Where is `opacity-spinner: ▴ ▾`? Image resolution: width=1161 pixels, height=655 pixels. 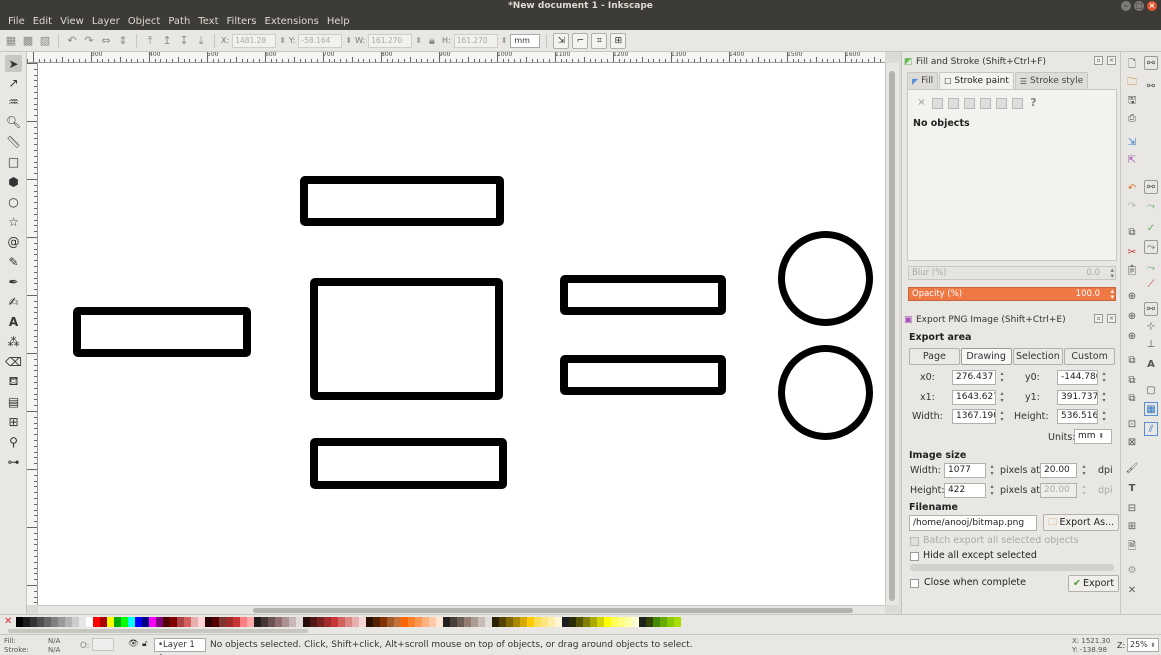
opacity-spinner: ▴ ▾ is located at coordinates (1112, 294).